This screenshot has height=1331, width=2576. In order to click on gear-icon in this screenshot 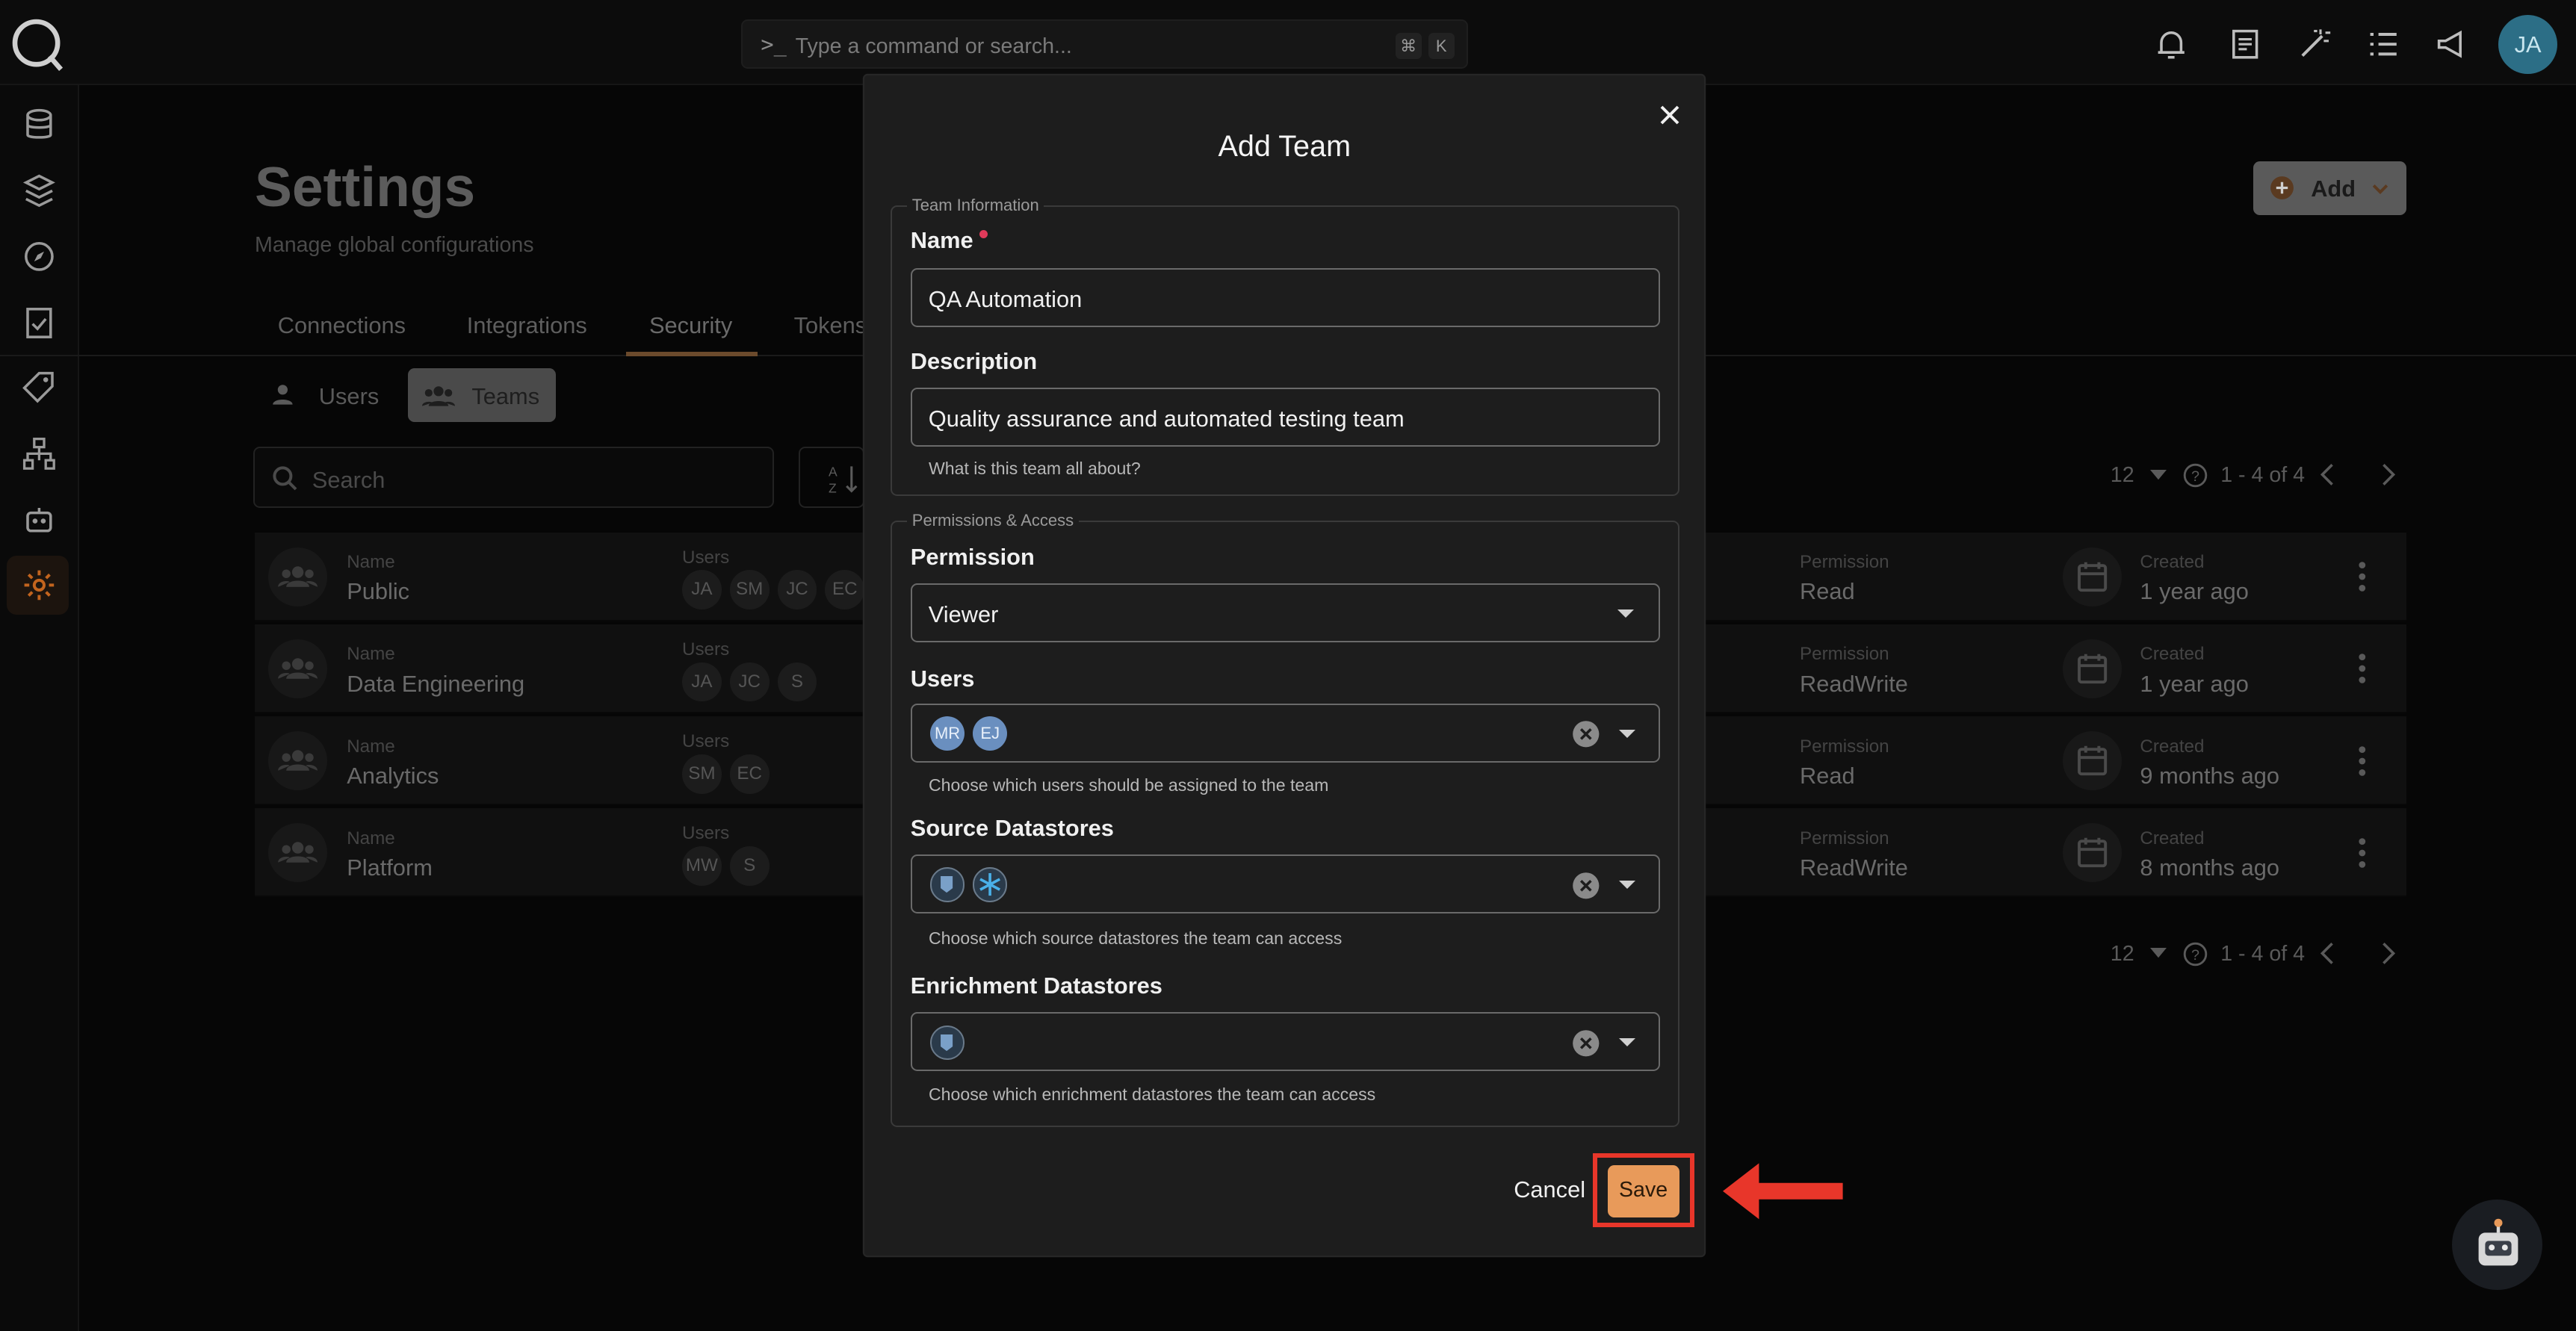, I will do `click(39, 585)`.